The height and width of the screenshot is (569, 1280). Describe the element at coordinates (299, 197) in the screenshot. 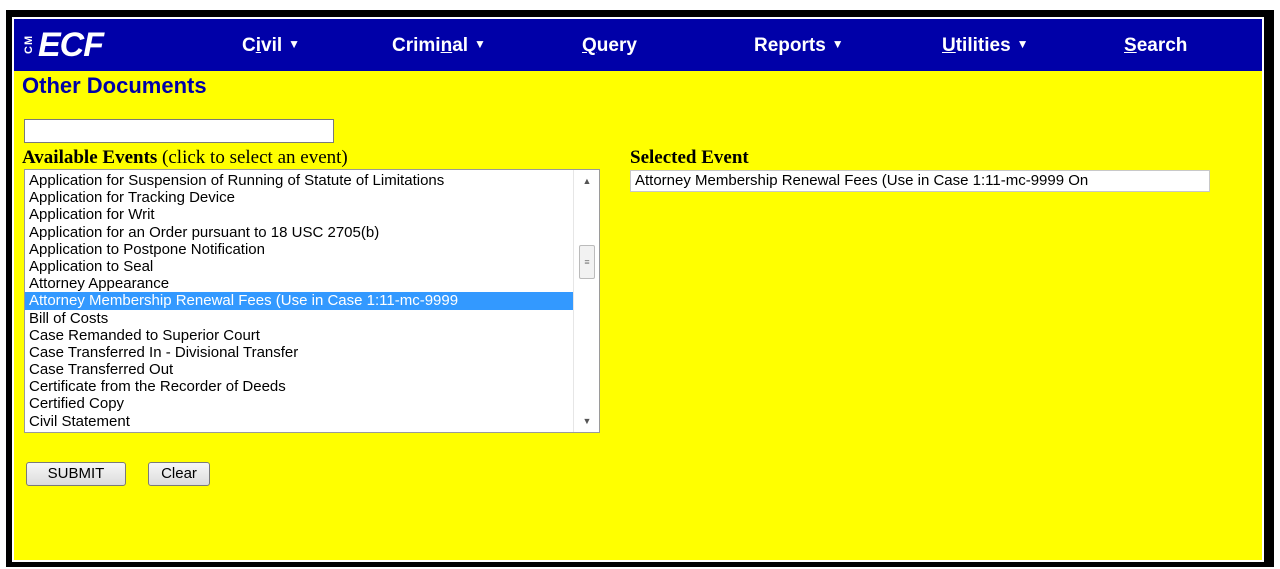

I see `list-item: Application for Tracking Device` at that location.